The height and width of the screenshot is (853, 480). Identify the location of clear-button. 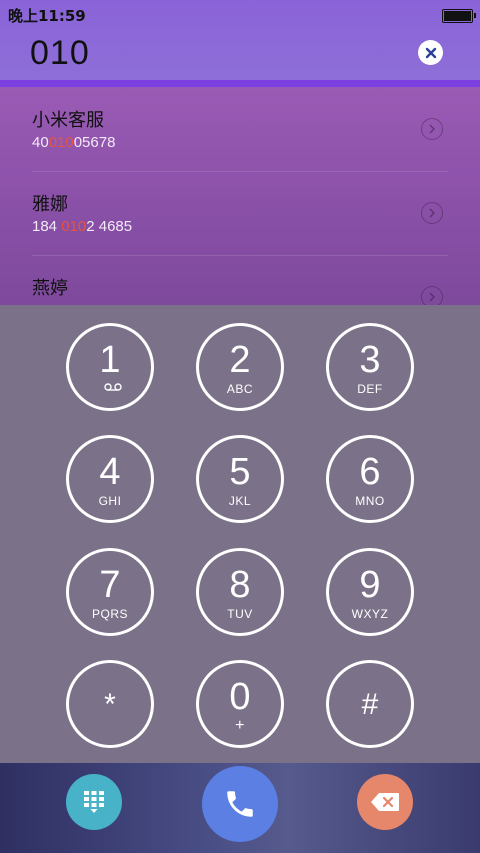
(430, 52).